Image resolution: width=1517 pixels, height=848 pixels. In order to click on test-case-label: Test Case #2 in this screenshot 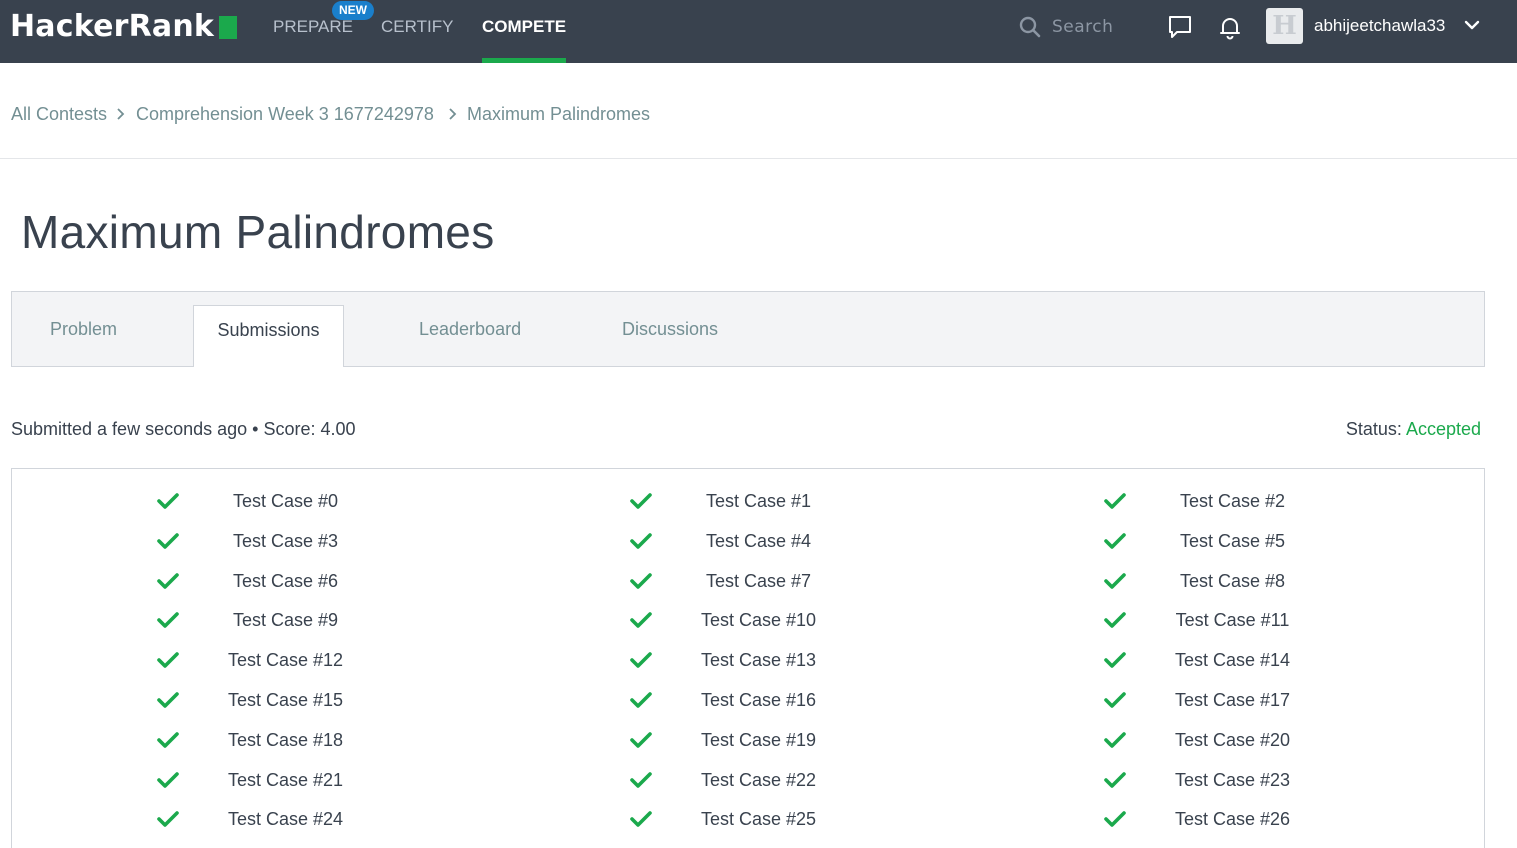, I will do `click(1232, 501)`.